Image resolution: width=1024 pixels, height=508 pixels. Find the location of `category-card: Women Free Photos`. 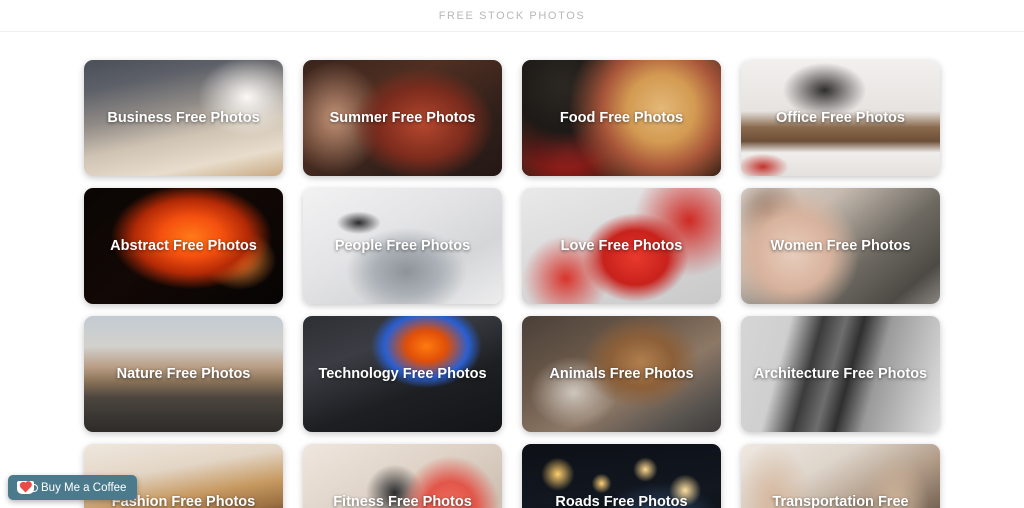

category-card: Women Free Photos is located at coordinates (840, 246).